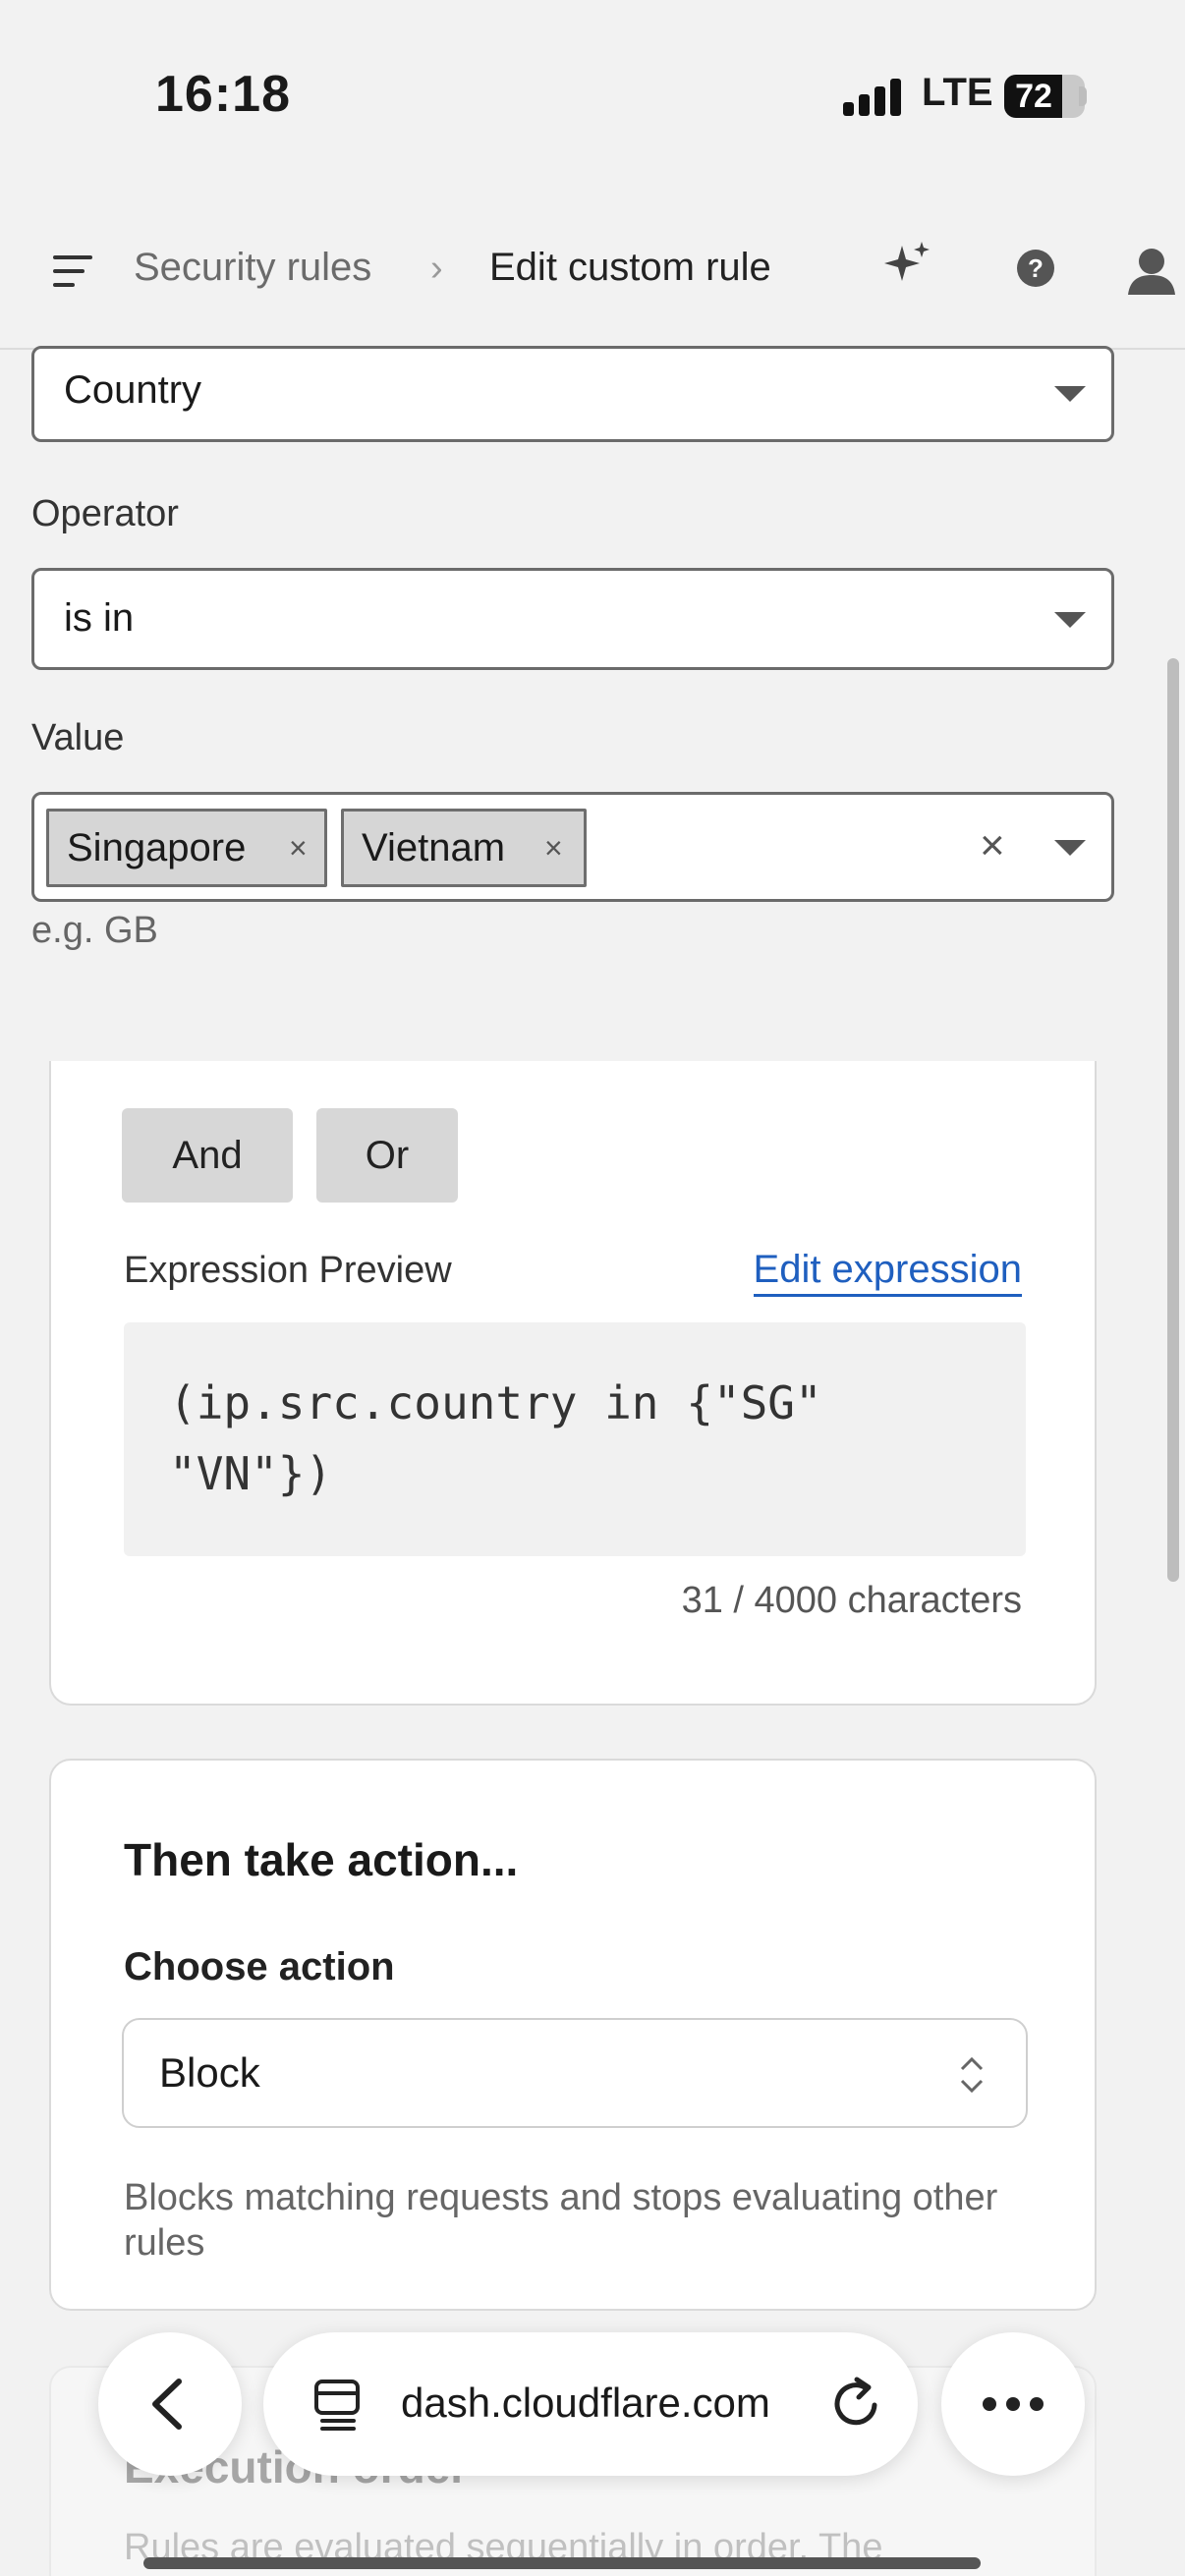 Image resolution: width=1185 pixels, height=2576 pixels. Describe the element at coordinates (133, 390) in the screenshot. I see `field-select-value: Country` at that location.